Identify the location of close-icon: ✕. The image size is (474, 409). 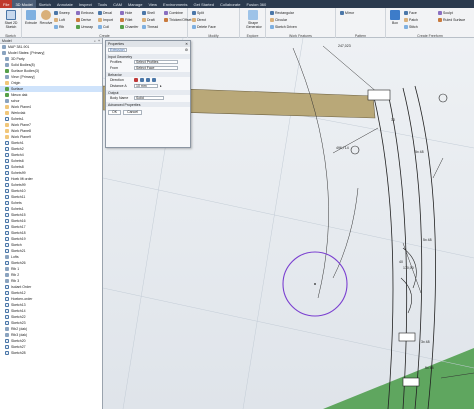
(186, 44).